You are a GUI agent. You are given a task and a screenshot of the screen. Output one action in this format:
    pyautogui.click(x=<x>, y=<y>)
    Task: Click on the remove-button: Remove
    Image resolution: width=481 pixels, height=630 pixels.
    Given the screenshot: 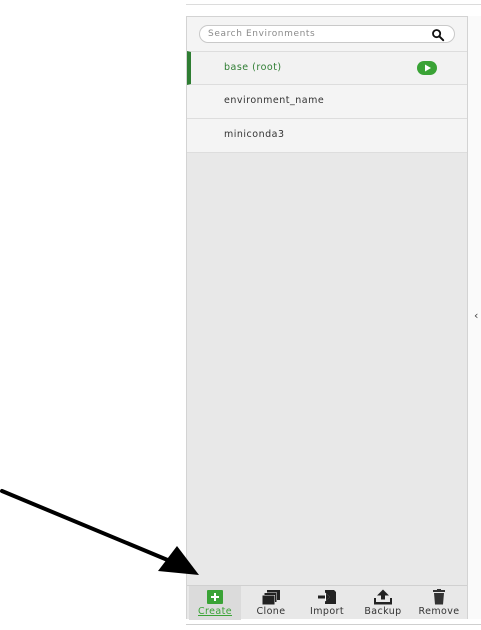 What is the action you would take?
    pyautogui.click(x=439, y=603)
    